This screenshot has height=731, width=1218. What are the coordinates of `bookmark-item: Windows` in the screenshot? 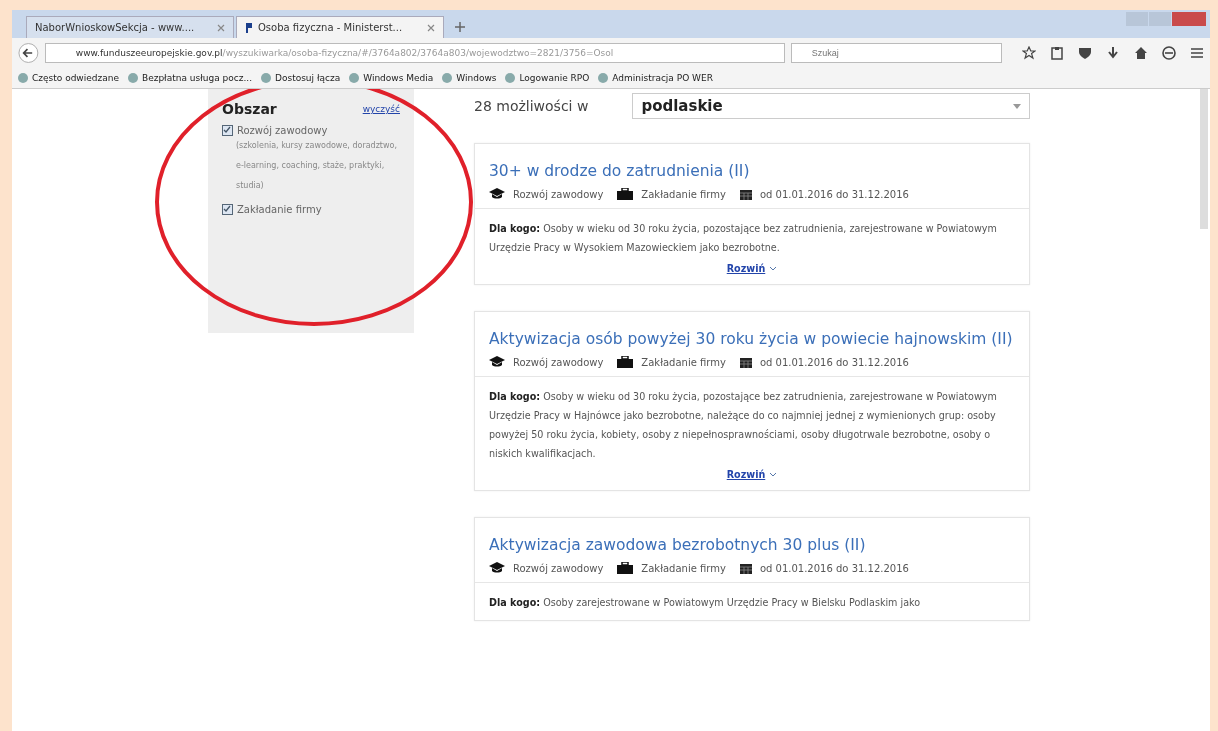 It's located at (469, 78).